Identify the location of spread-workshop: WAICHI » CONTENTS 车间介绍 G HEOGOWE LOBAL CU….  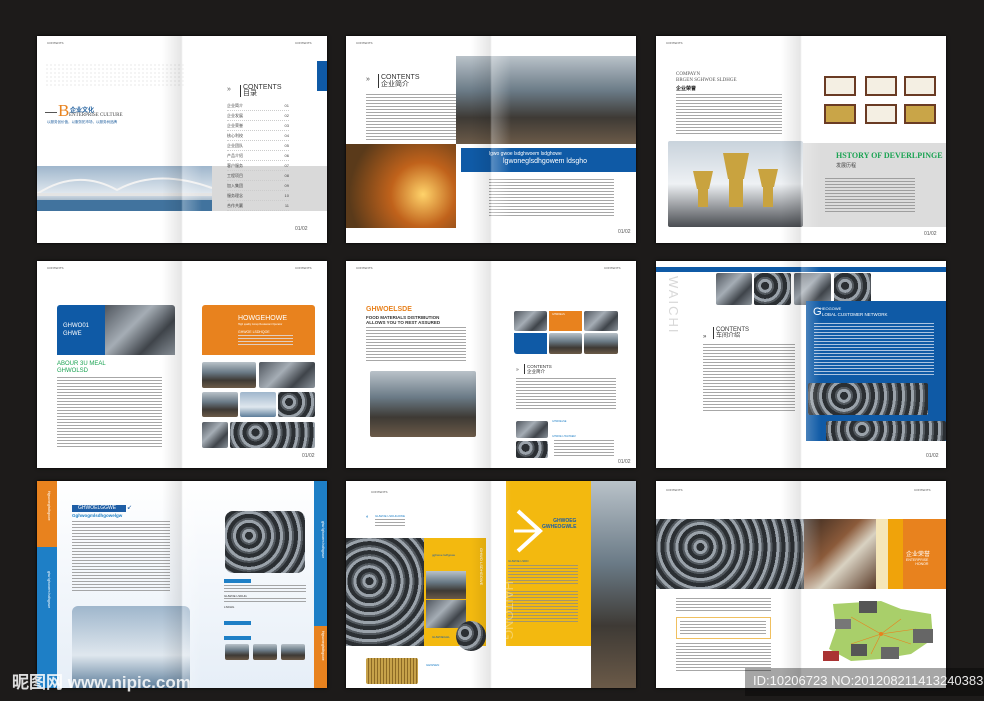
(801, 364).